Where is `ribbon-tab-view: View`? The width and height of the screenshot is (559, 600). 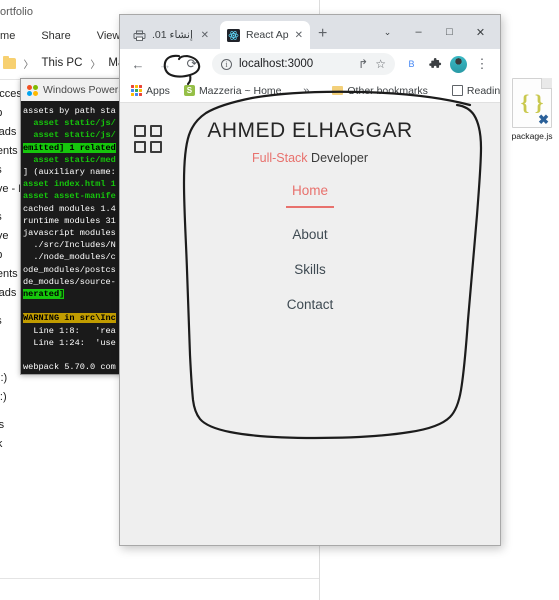
ribbon-tab-view: View is located at coordinates (109, 36).